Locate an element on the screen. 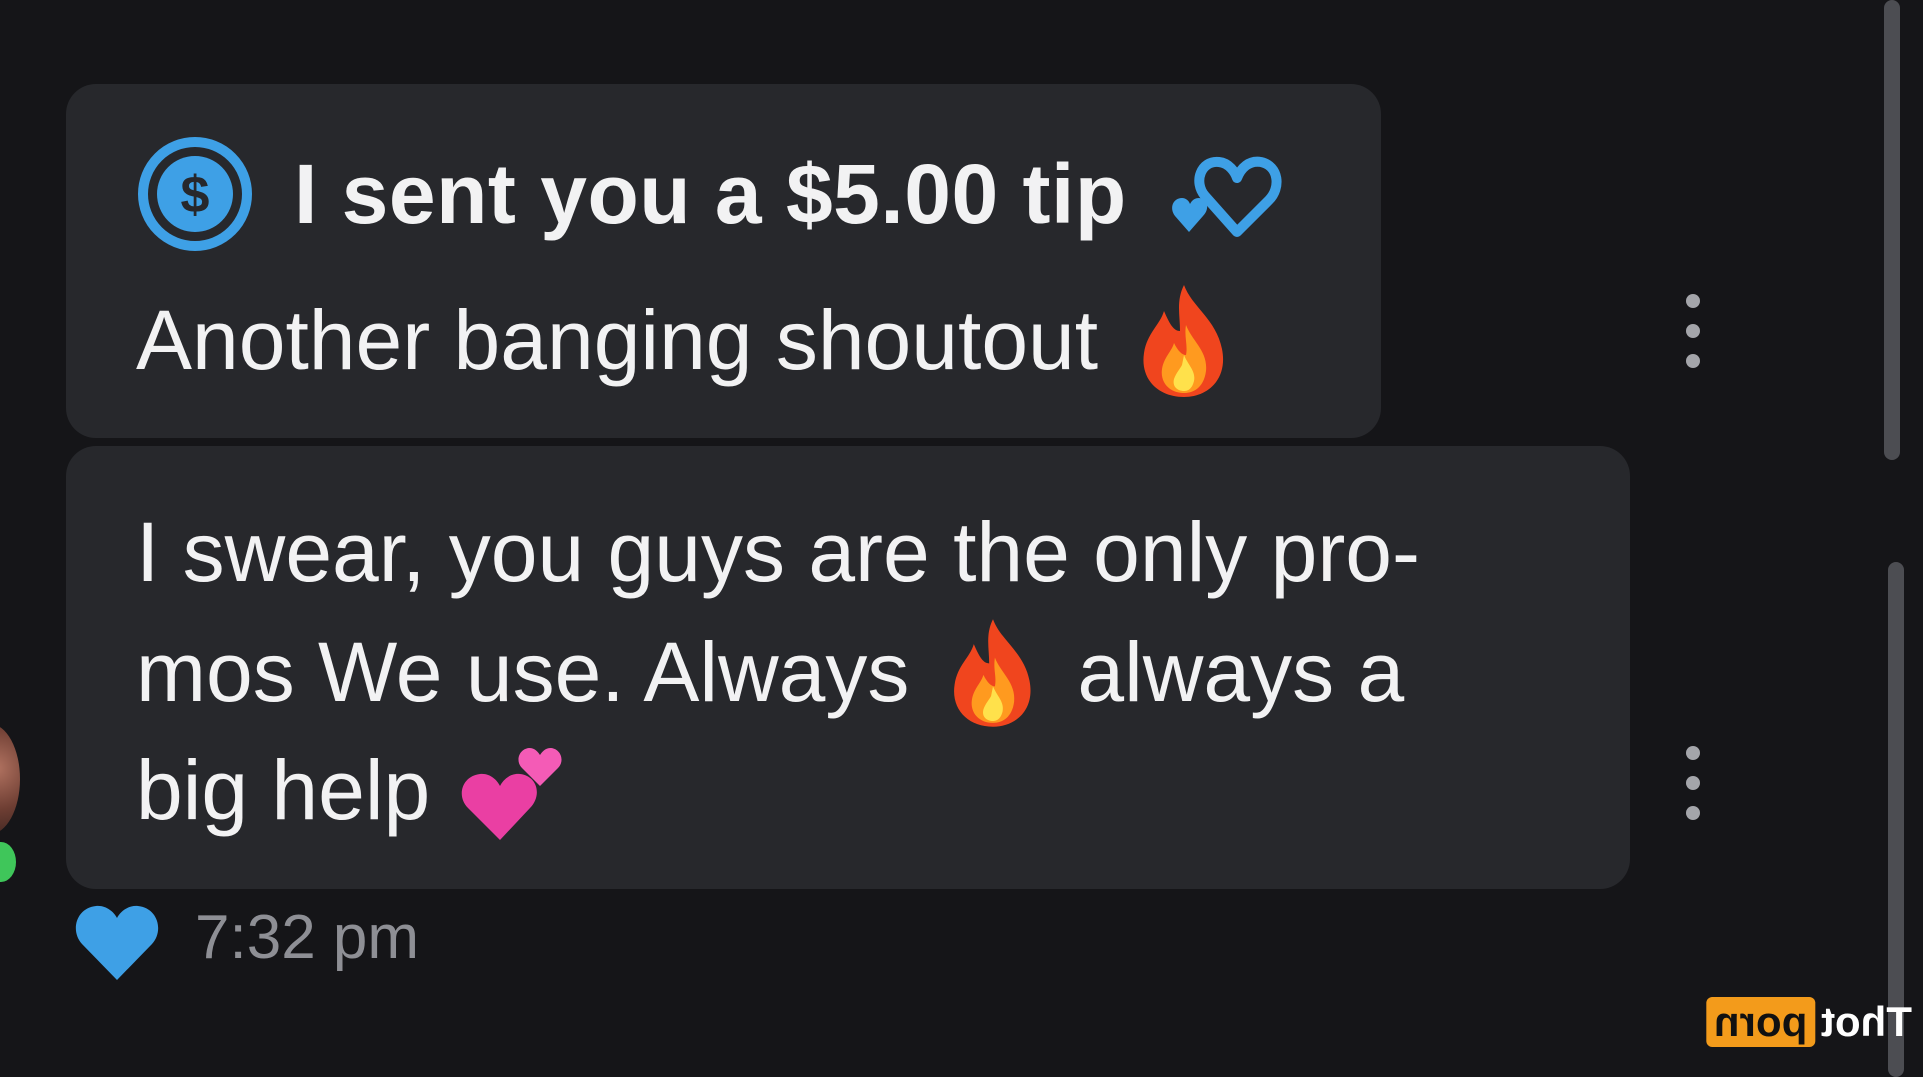  message-line: Another banging shoutout is located at coordinates (685, 340).